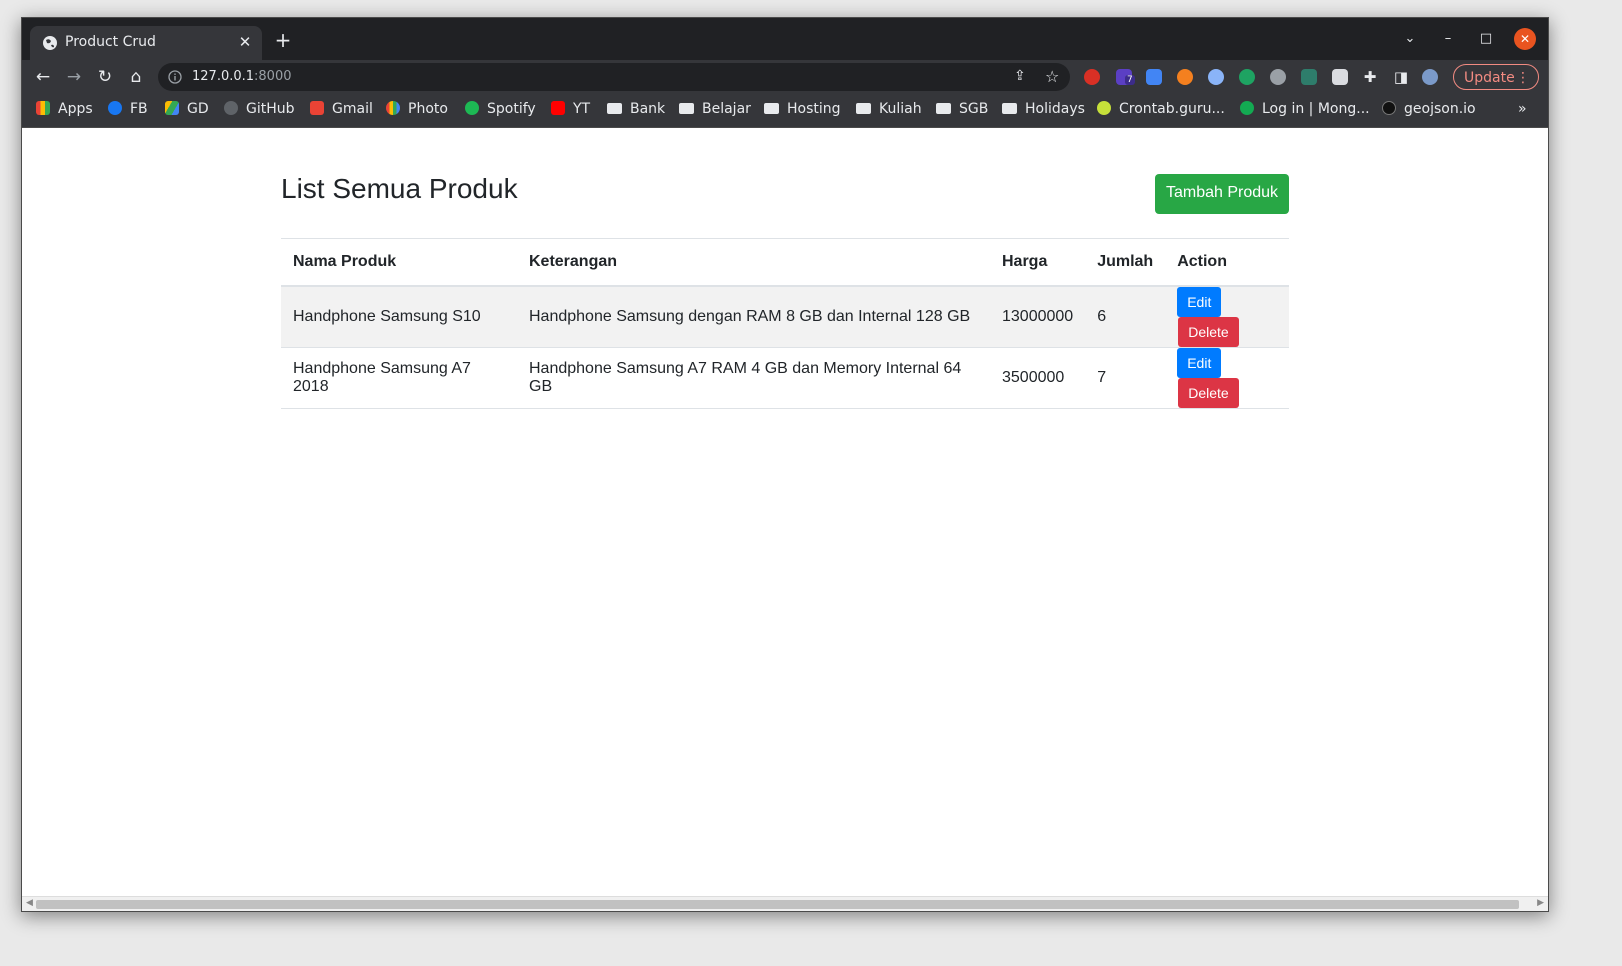 This screenshot has width=1622, height=966. I want to click on extension-teal-icon, so click(1309, 77).